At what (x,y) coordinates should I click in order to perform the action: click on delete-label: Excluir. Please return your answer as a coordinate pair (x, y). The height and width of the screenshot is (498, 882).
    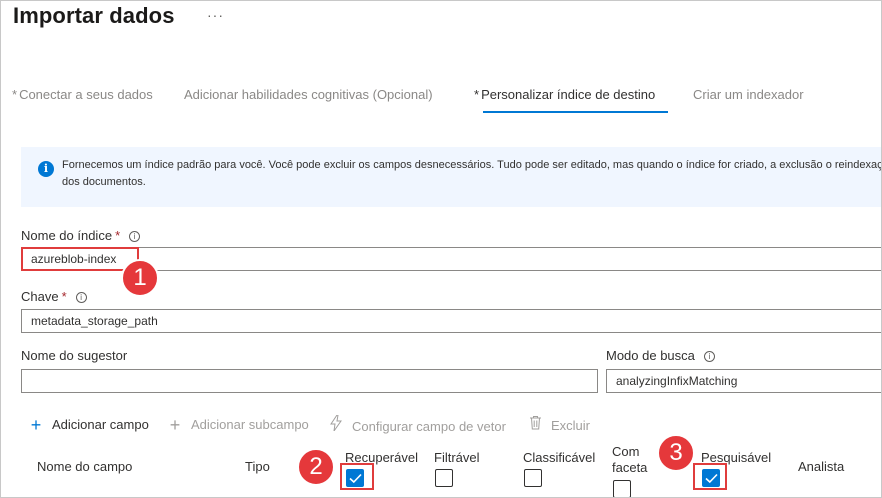
    Looking at the image, I should click on (571, 425).